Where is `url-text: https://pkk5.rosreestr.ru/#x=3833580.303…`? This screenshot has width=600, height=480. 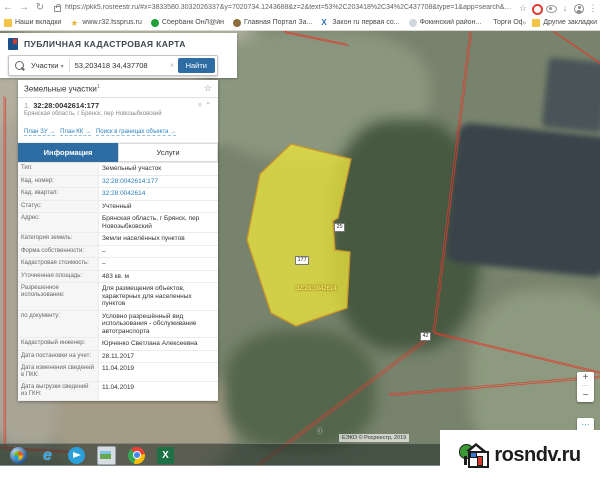
url-text: https://pkk5.rosreestr.ru/#x=3833580.303… is located at coordinates (288, 7).